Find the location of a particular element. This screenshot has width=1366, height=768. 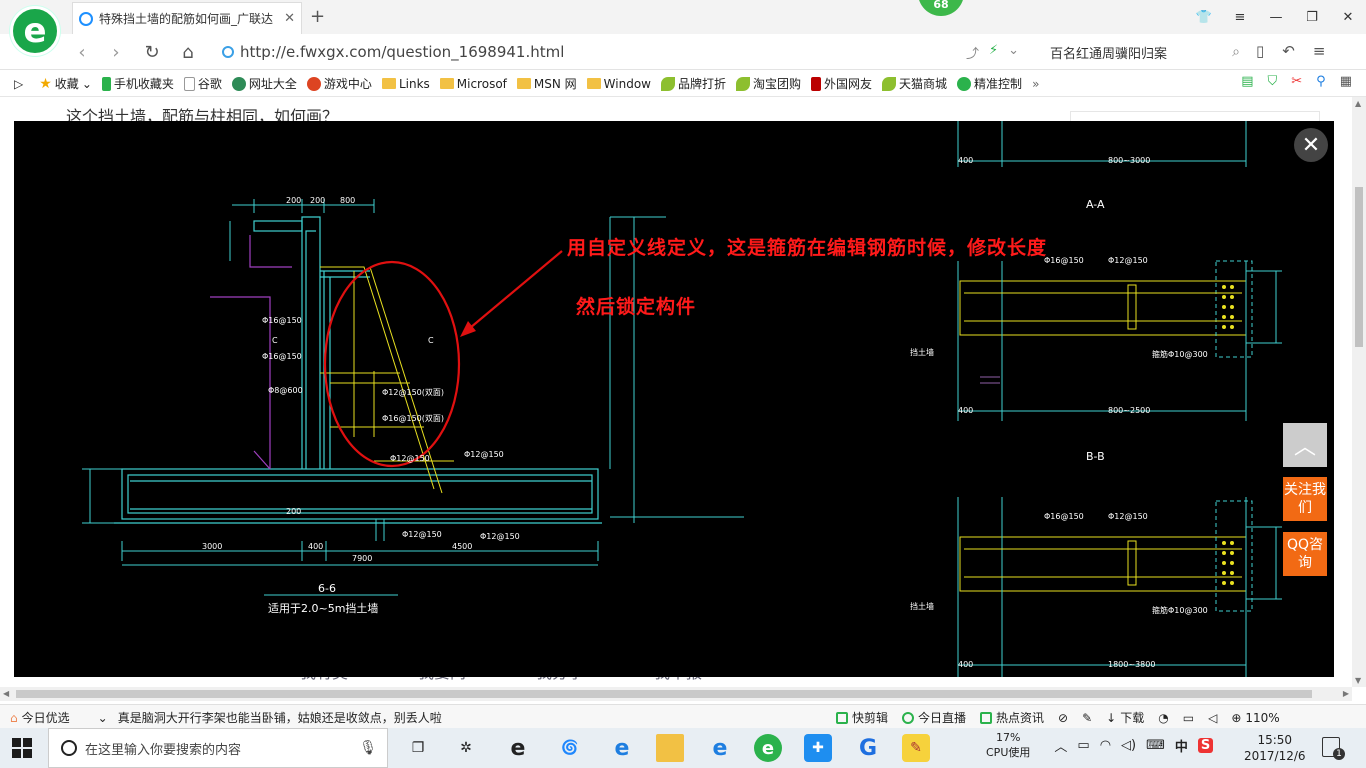

windows-start-icon is located at coordinates (22, 748).